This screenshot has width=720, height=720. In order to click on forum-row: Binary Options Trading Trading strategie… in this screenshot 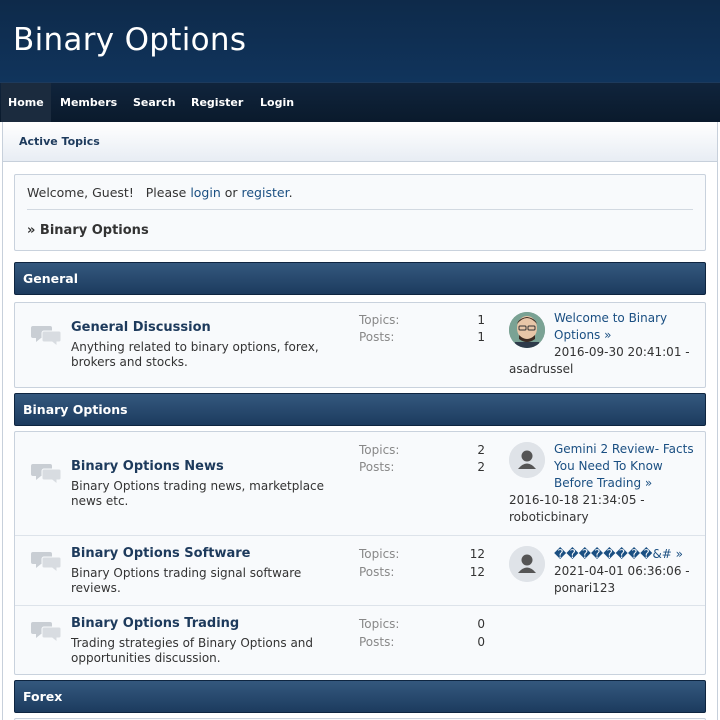, I will do `click(360, 639)`.